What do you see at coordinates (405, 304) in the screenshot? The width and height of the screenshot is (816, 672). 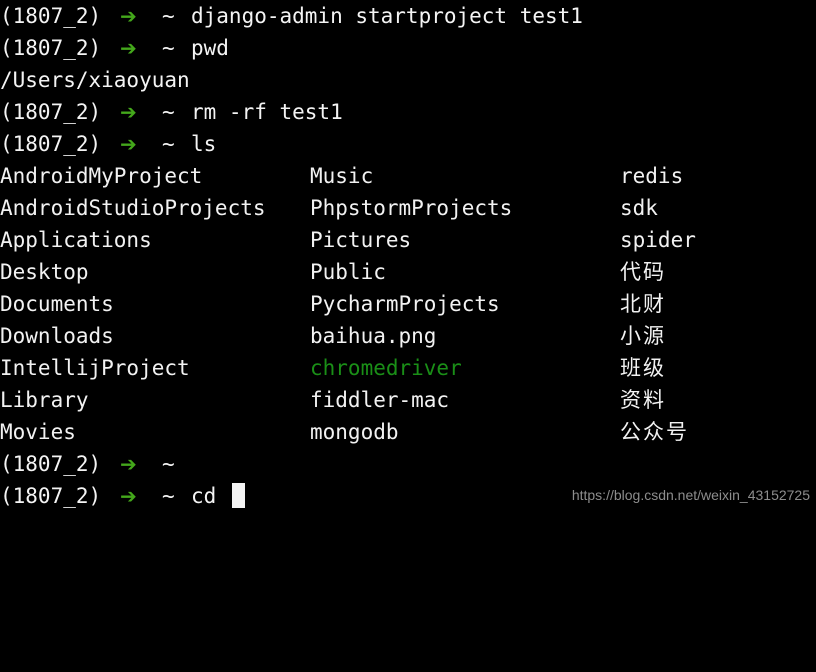 I see `ls-entry: PycharmProjects` at bounding box center [405, 304].